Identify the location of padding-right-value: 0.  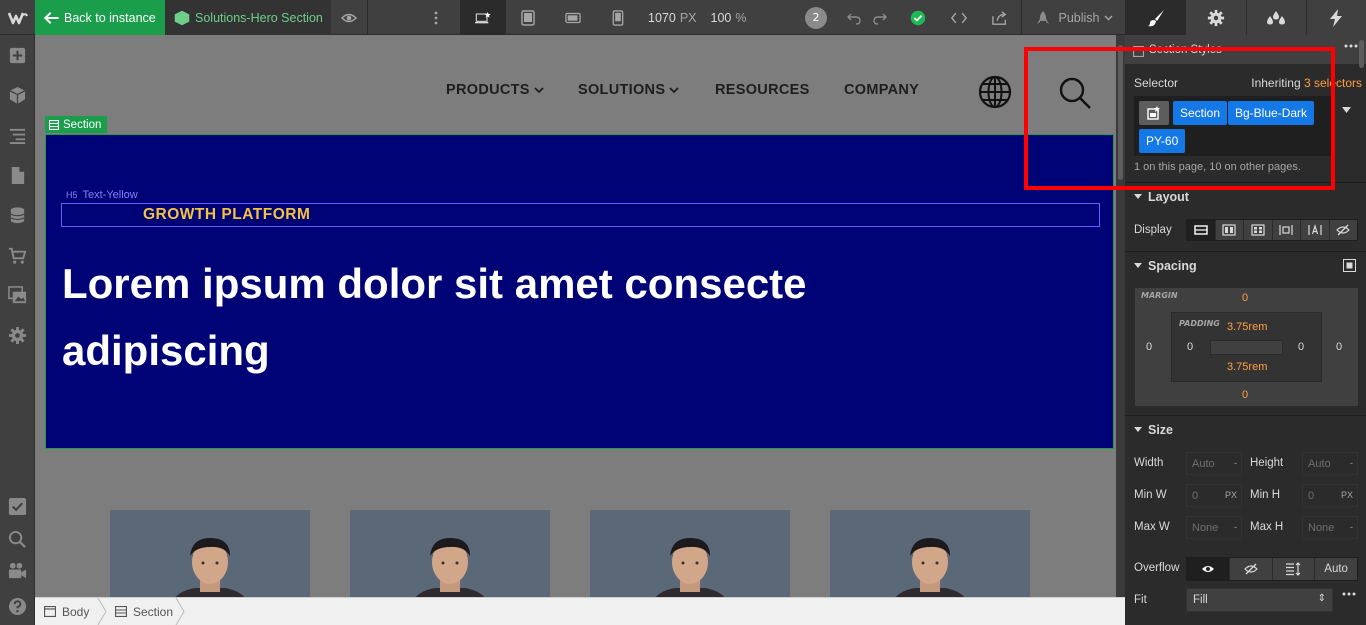
(1301, 347).